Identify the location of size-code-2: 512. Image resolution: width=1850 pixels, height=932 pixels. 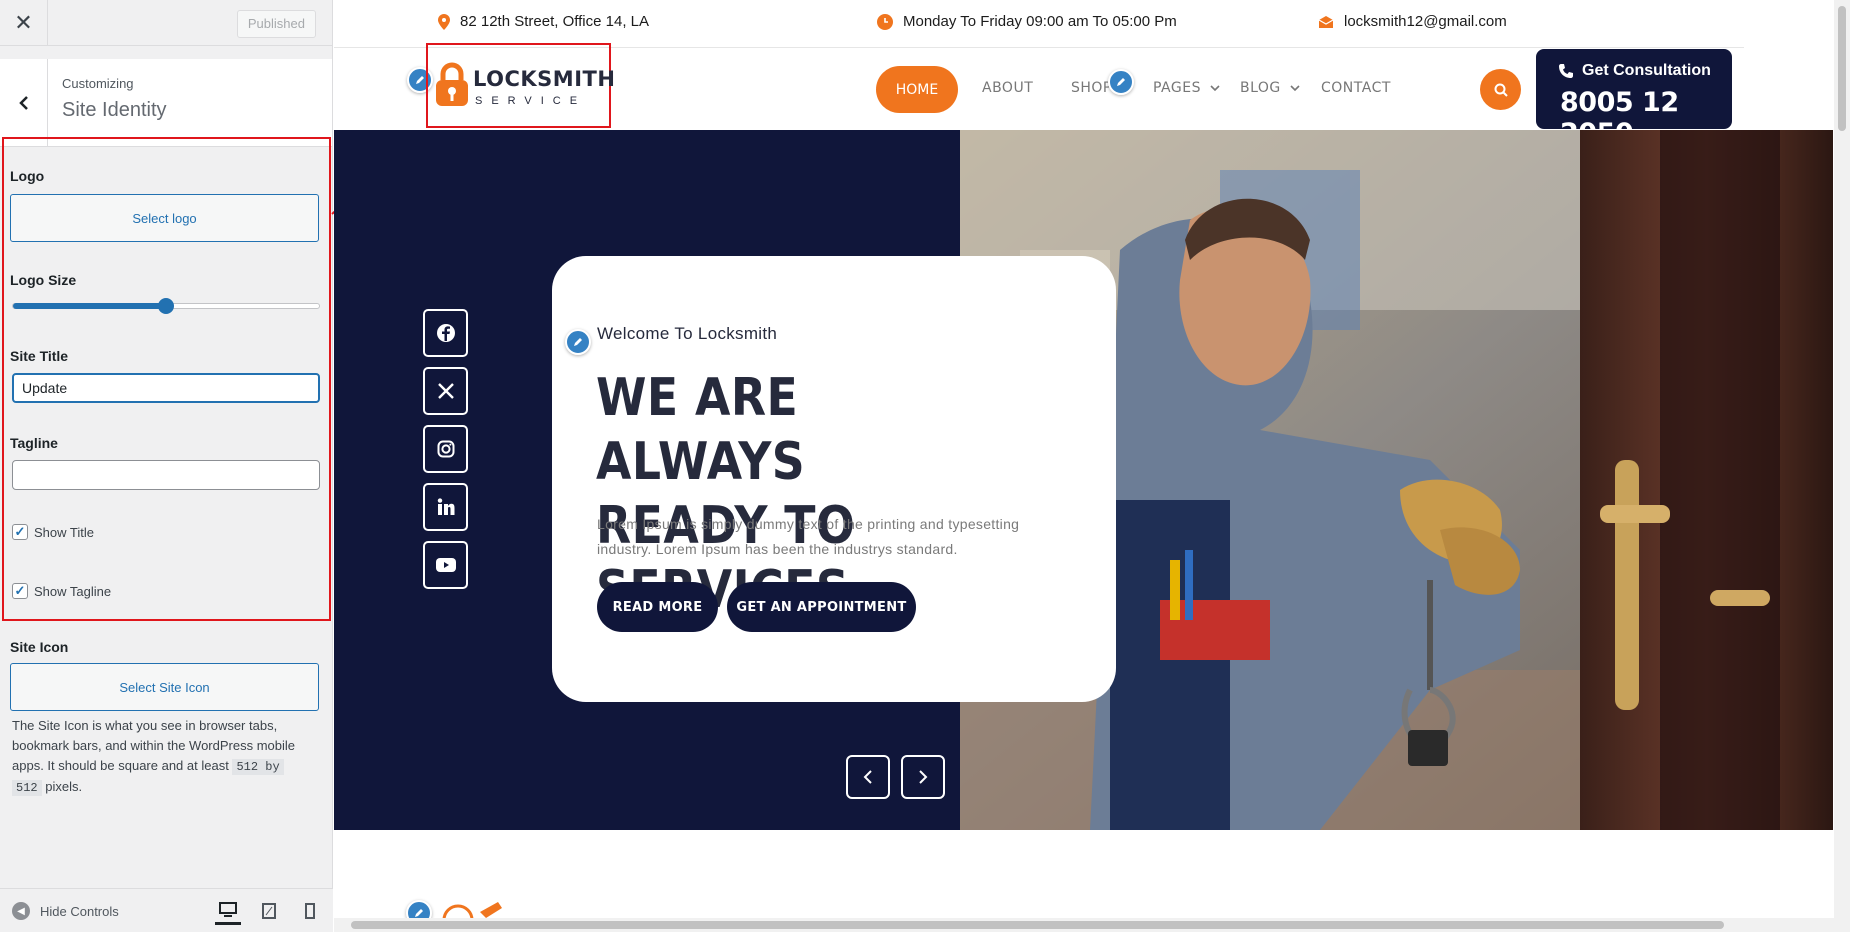
(27, 788).